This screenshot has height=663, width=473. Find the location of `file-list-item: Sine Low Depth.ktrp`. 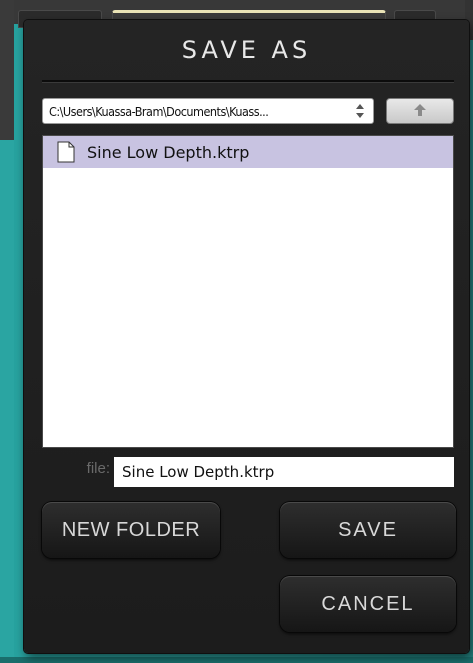

file-list-item: Sine Low Depth.ktrp is located at coordinates (248, 152).